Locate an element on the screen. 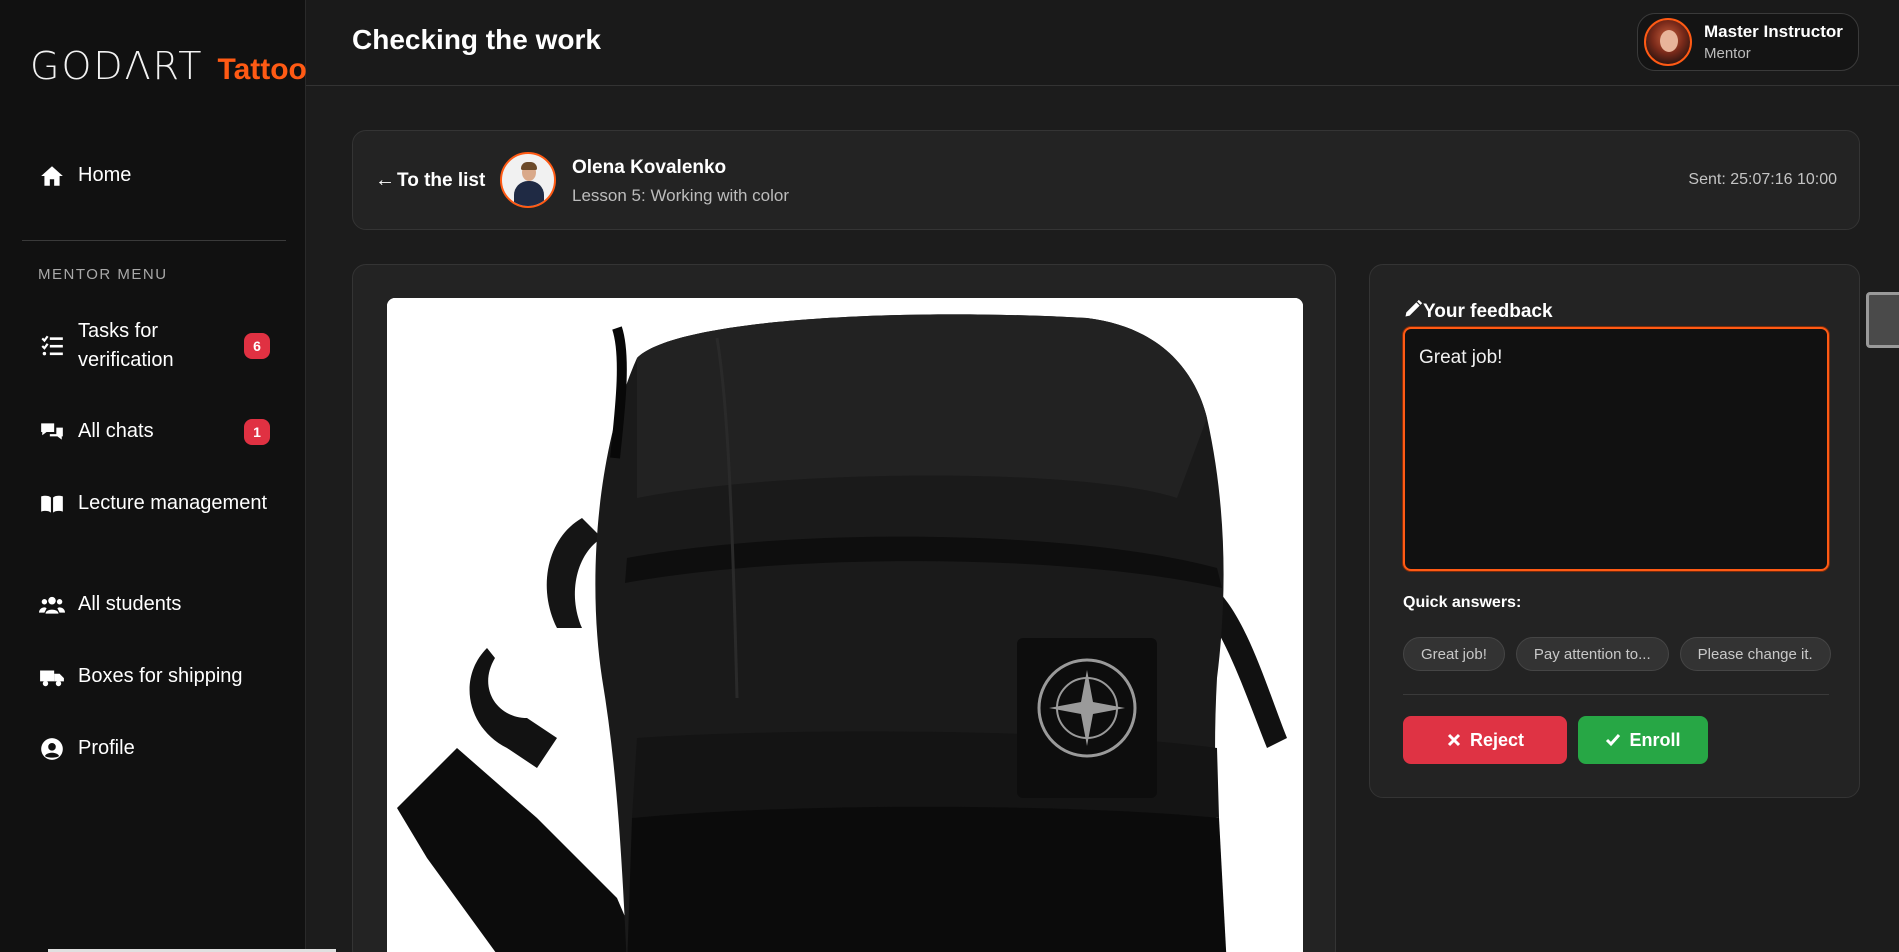 This screenshot has height=952, width=1899. home-icon is located at coordinates (52, 176).